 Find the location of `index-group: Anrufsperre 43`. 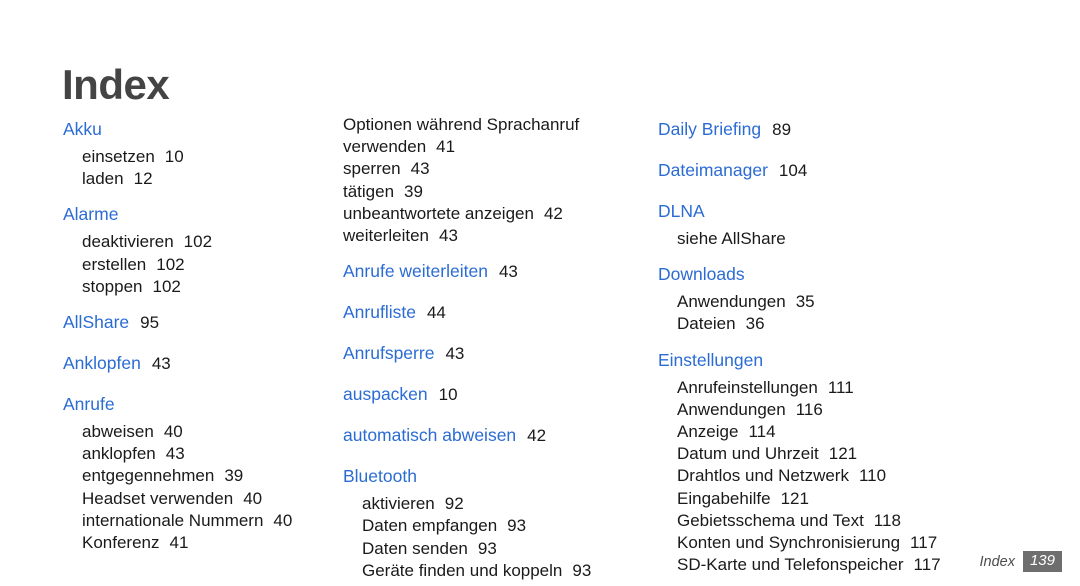

index-group: Anrufsperre 43 is located at coordinates (496, 354).